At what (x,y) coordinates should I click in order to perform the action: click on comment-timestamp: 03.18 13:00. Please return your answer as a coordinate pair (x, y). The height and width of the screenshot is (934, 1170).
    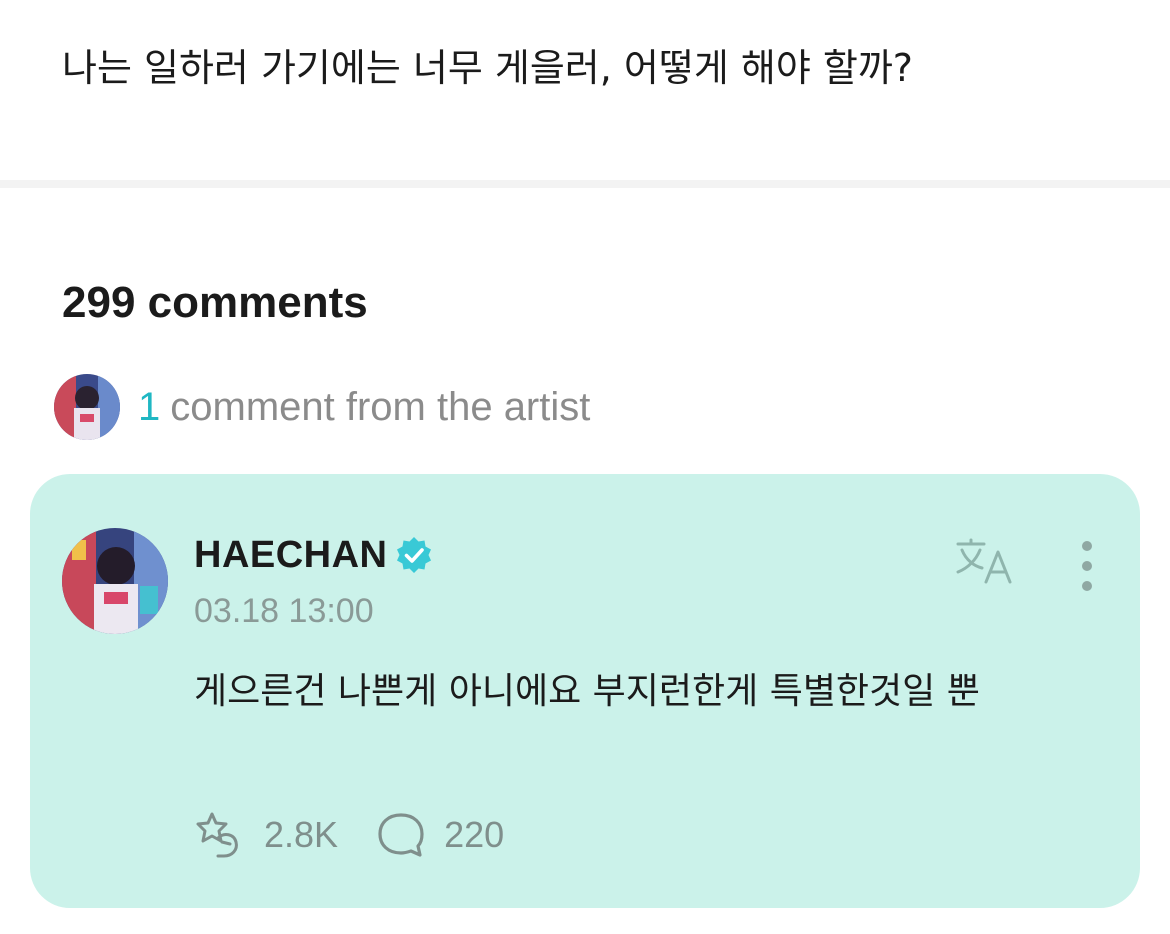
    Looking at the image, I should click on (284, 611).